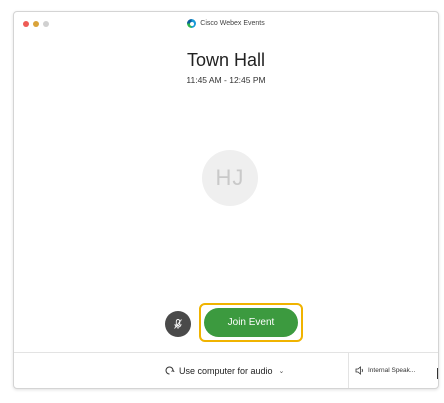 The image size is (444, 403). Describe the element at coordinates (251, 322) in the screenshot. I see `join-event-button: Join Event` at that location.